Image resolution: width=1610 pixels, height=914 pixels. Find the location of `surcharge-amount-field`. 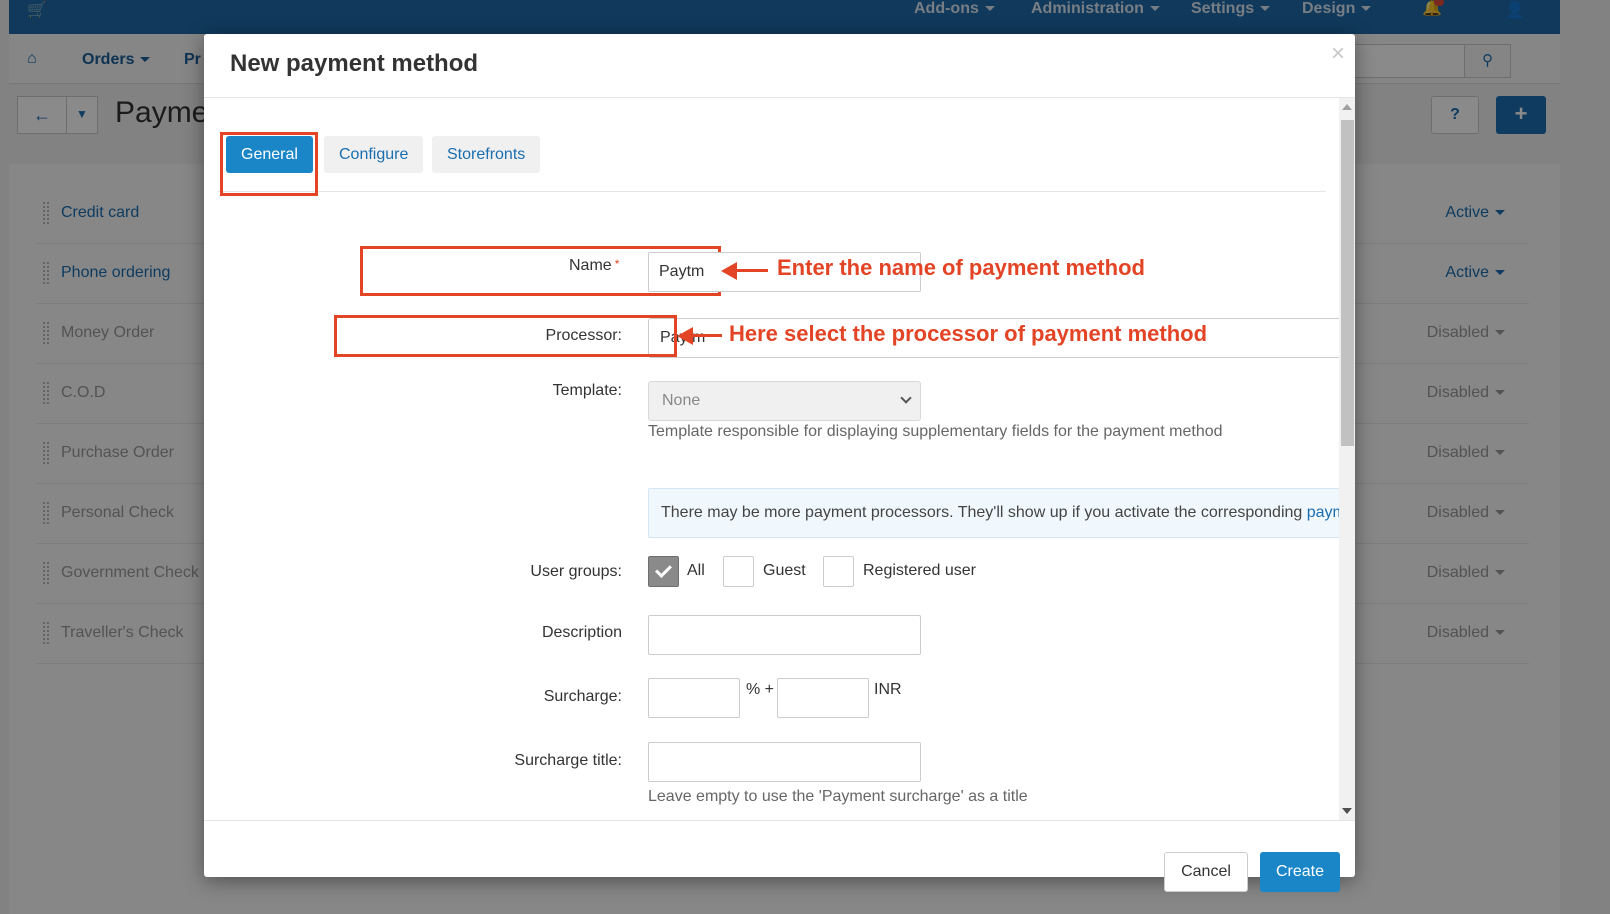

surcharge-amount-field is located at coordinates (823, 698).